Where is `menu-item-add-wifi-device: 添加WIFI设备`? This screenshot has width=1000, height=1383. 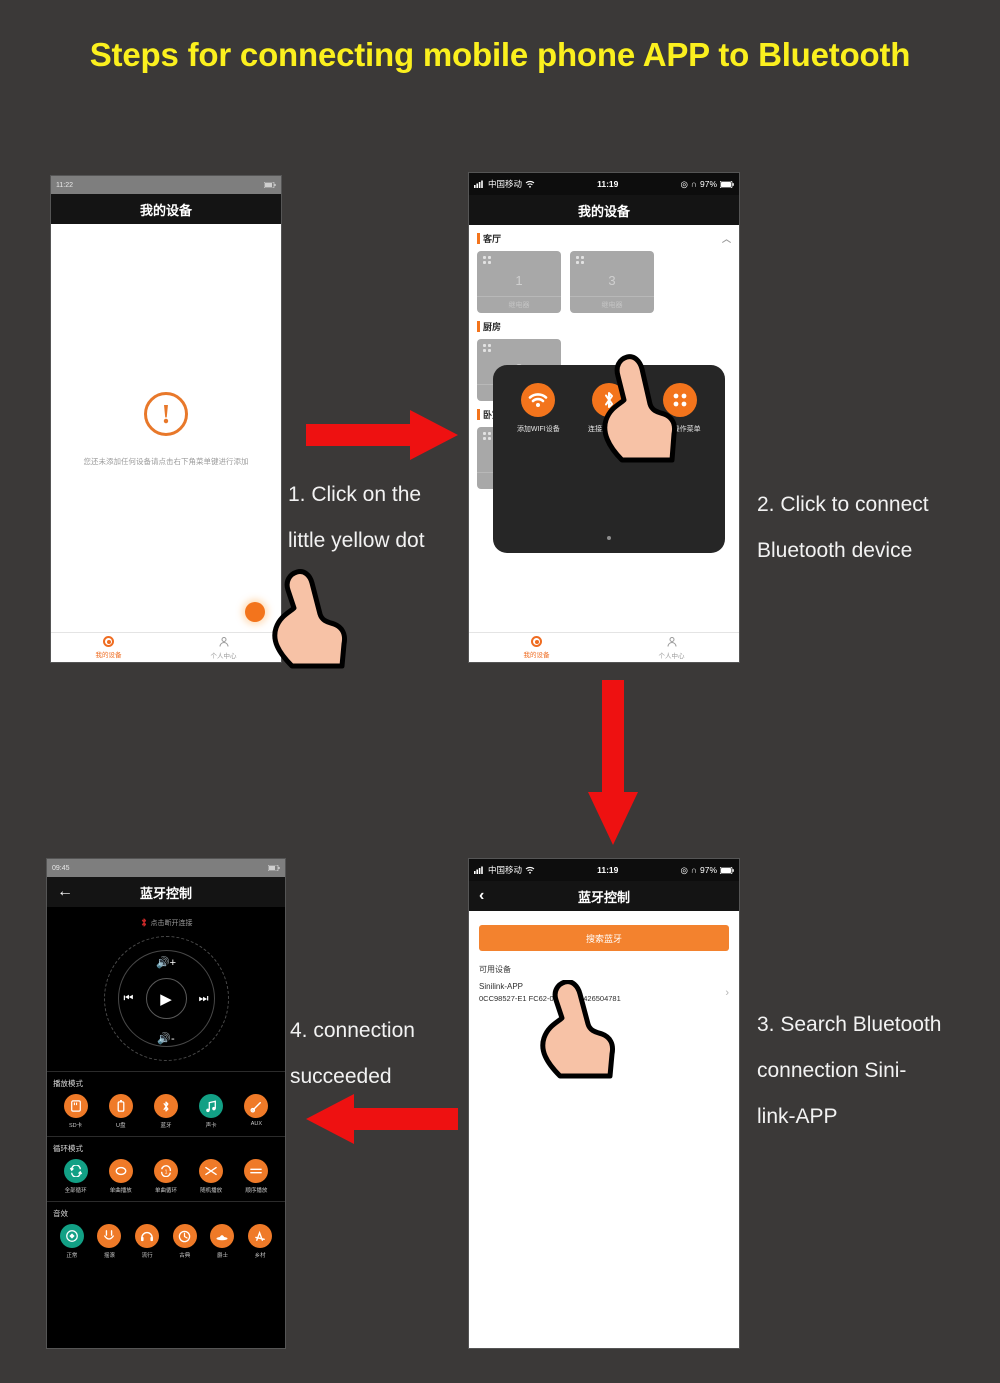
menu-item-add-wifi-device: 添加WIFI设备 is located at coordinates (538, 408).